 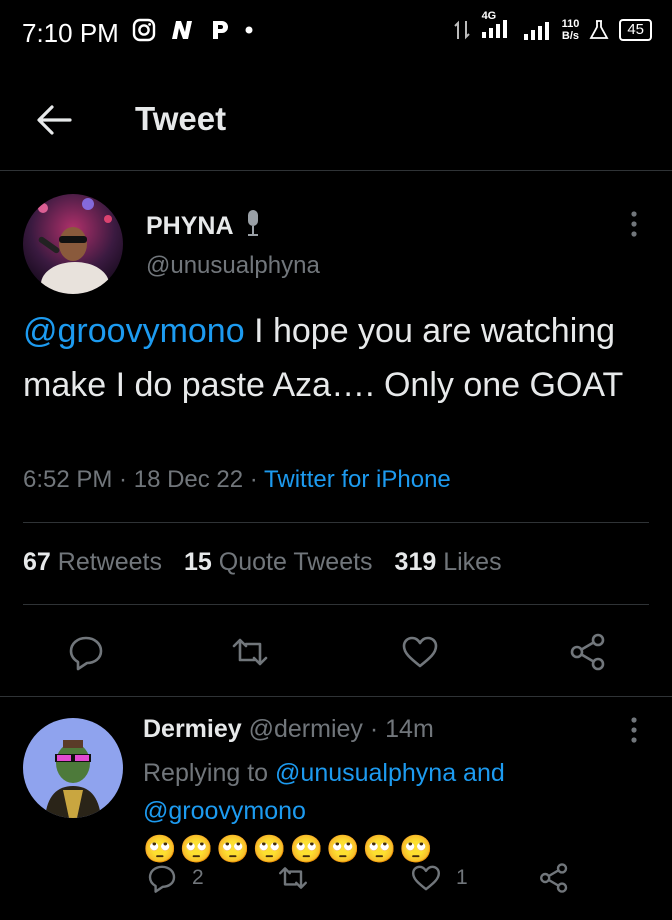 What do you see at coordinates (181, 118) in the screenshot?
I see `page-title: Tweet` at bounding box center [181, 118].